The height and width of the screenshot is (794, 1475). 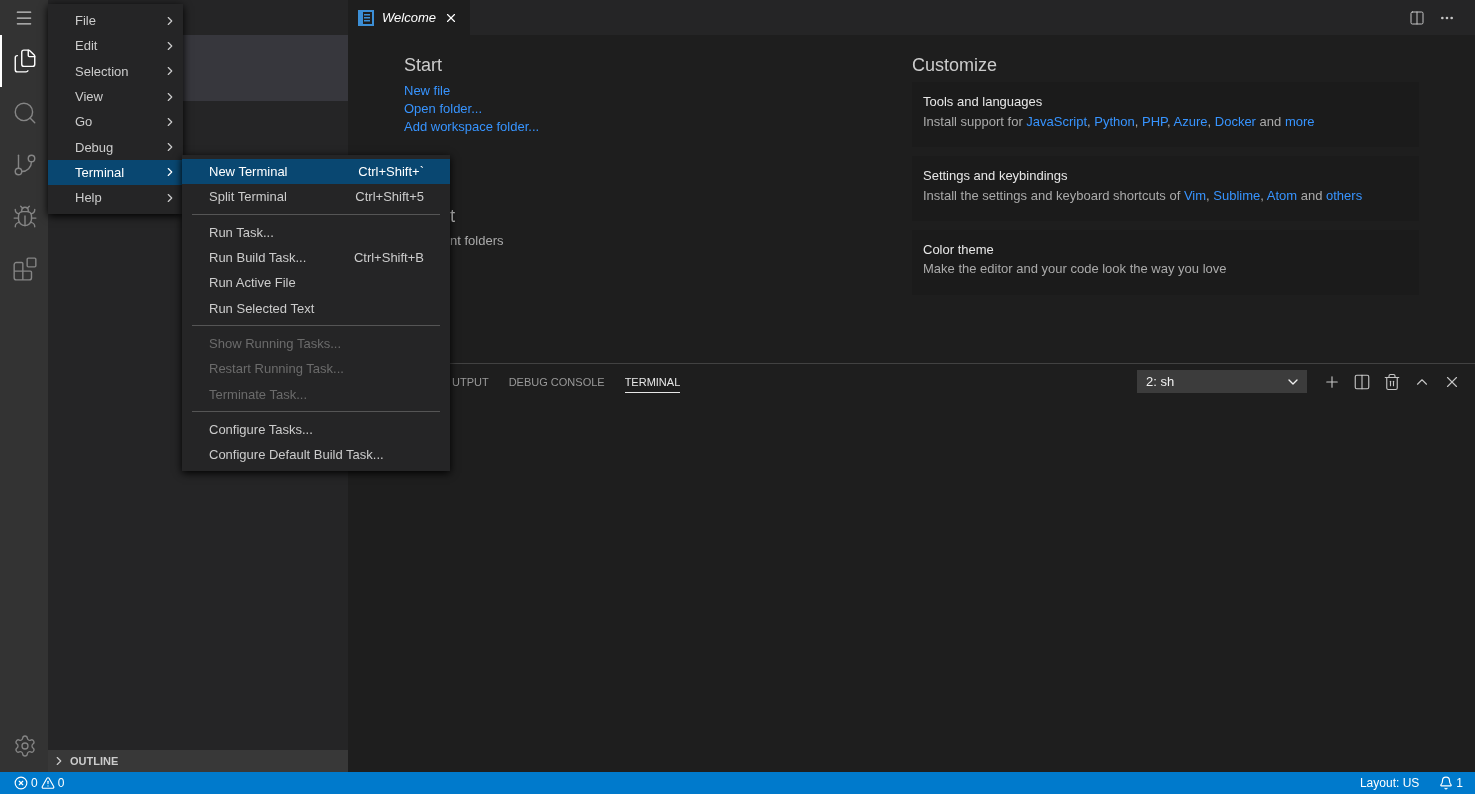 What do you see at coordinates (1114, 121) in the screenshot?
I see `link: Python` at bounding box center [1114, 121].